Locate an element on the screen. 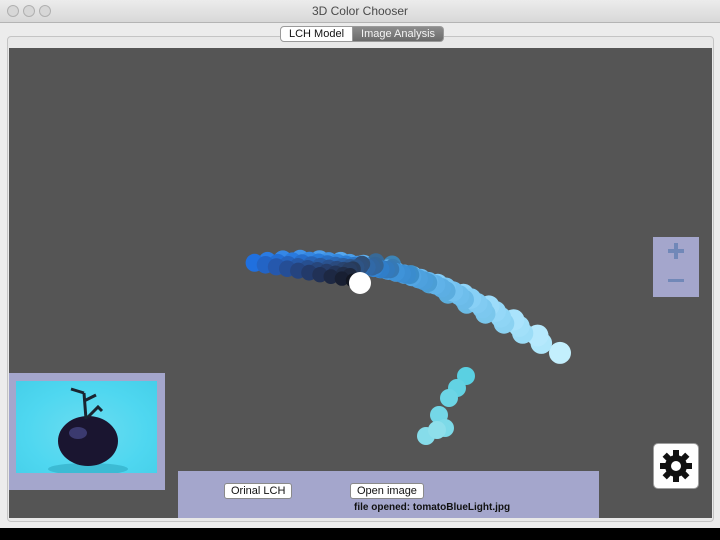 Image resolution: width=720 pixels, height=540 pixels. tab-lch-model: LCH Model is located at coordinates (317, 34).